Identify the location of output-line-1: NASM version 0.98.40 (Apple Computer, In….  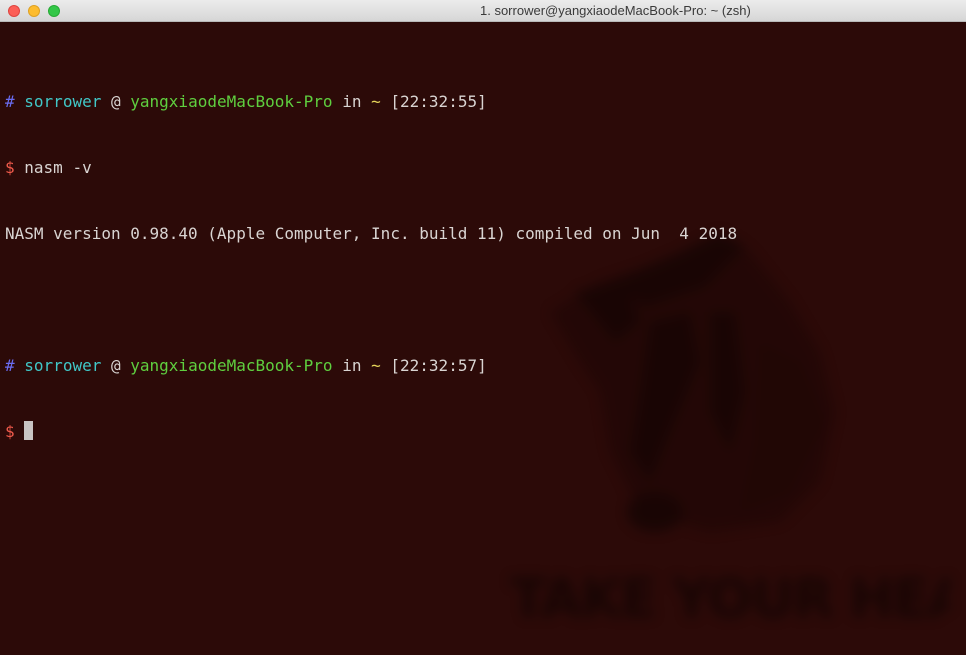
(371, 233).